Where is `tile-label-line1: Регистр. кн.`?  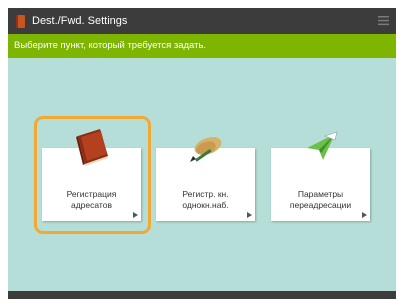
tile-label-line1: Регистр. кн. is located at coordinates (205, 194).